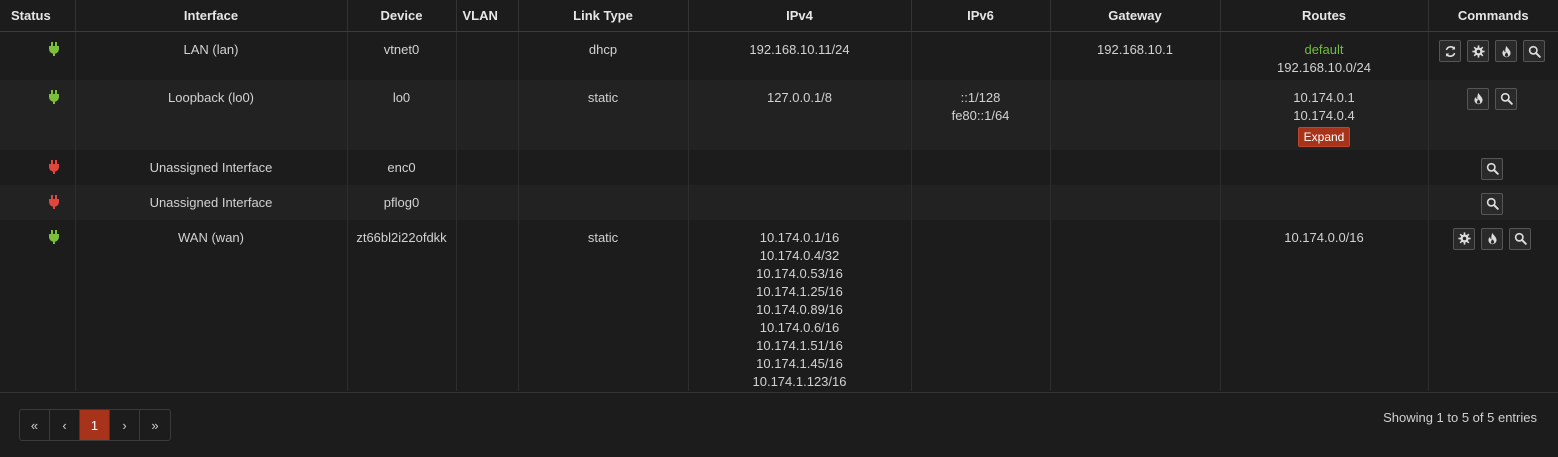 The image size is (1558, 457). Describe the element at coordinates (1324, 305) in the screenshot. I see `routes-cell: 10.174.0.0/16` at that location.